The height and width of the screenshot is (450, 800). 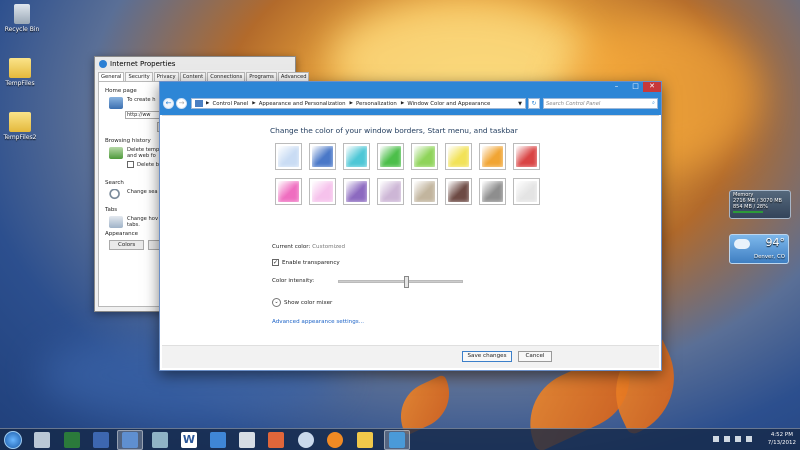 What do you see at coordinates (130, 440) in the screenshot?
I see `control-panel-app-icon` at bounding box center [130, 440].